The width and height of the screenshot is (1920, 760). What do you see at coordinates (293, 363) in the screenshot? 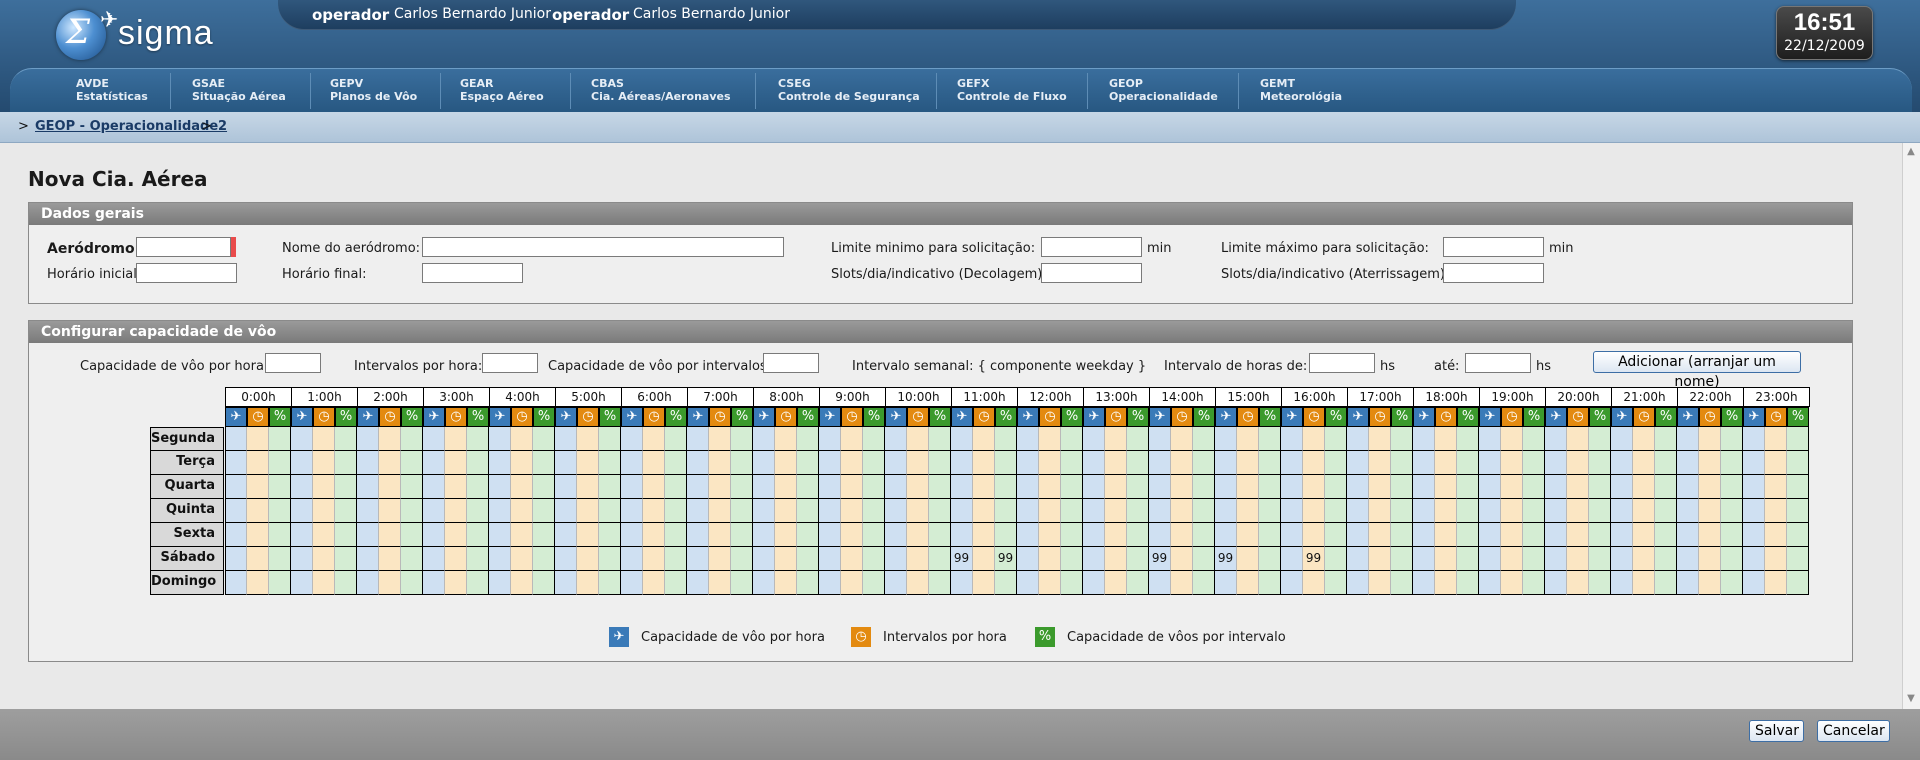
I see `cap-hora-input` at bounding box center [293, 363].